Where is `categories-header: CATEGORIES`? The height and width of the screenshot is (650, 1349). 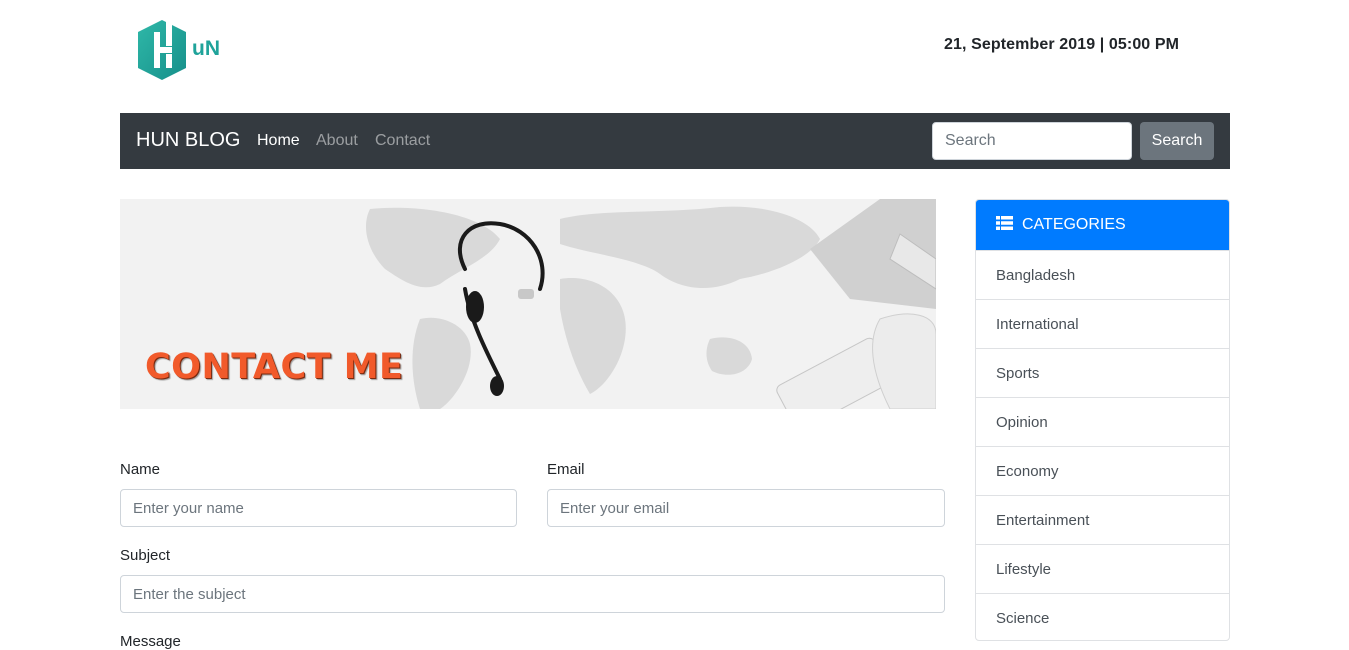 categories-header: CATEGORIES is located at coordinates (1102, 225).